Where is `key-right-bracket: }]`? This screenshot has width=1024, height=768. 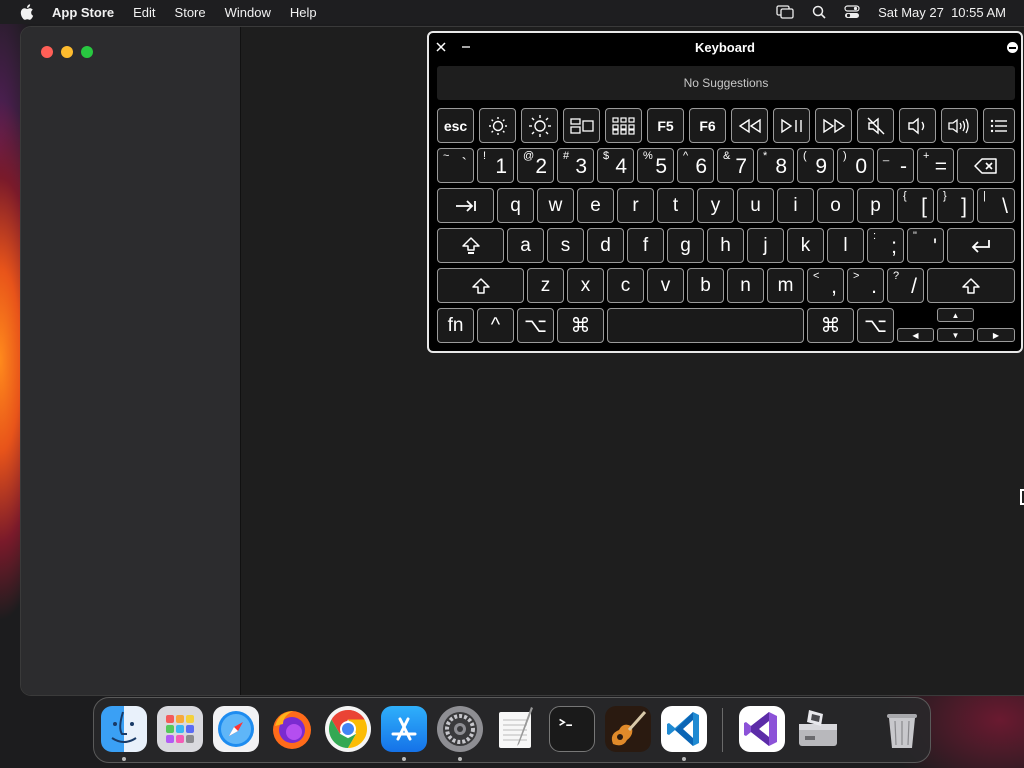 key-right-bracket: }] is located at coordinates (955, 205).